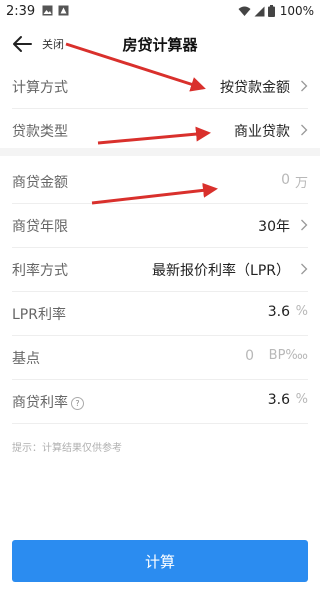 This screenshot has height=600, width=320. Describe the element at coordinates (40, 88) in the screenshot. I see `calc-method-label: 计算方式` at that location.